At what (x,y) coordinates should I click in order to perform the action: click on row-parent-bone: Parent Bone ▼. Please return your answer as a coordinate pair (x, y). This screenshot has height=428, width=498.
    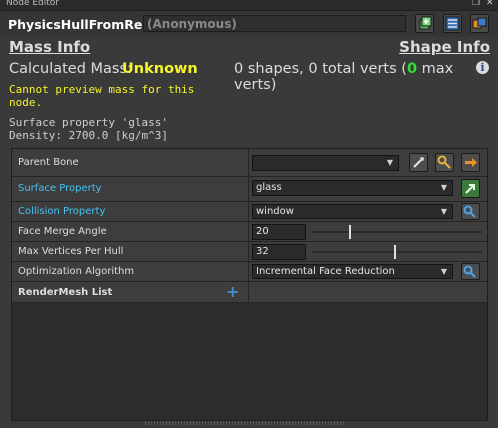
    Looking at the image, I should click on (249, 163).